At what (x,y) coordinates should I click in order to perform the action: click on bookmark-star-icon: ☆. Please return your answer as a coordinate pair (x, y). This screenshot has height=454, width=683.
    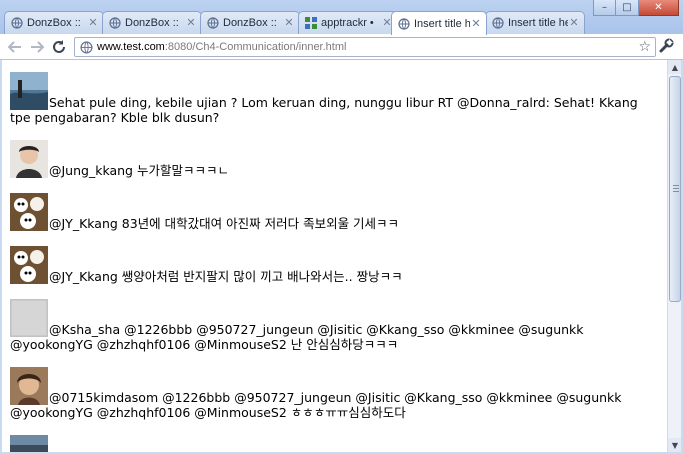
    Looking at the image, I should click on (644, 47).